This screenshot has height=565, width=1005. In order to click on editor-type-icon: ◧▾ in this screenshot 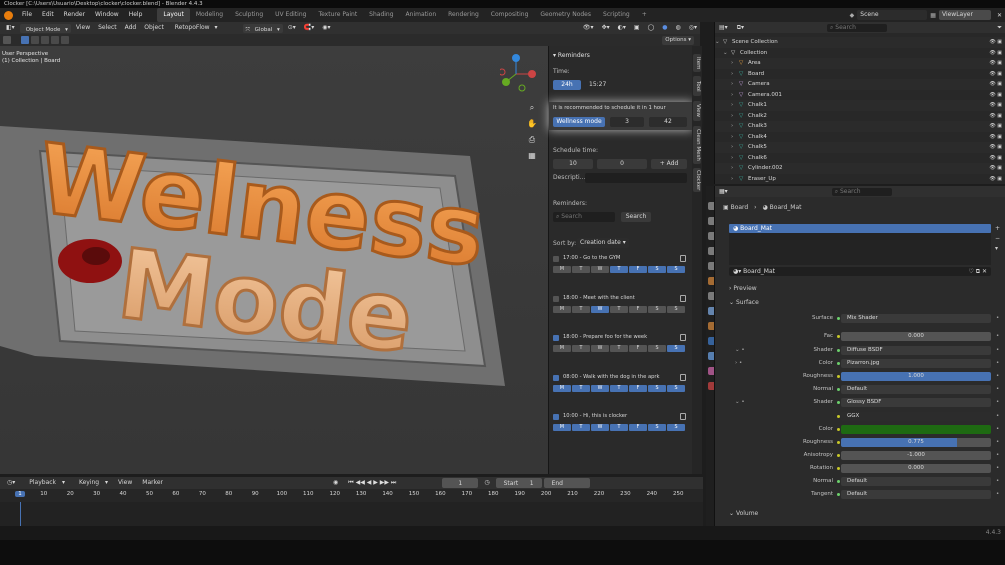, I will do `click(10, 28)`.